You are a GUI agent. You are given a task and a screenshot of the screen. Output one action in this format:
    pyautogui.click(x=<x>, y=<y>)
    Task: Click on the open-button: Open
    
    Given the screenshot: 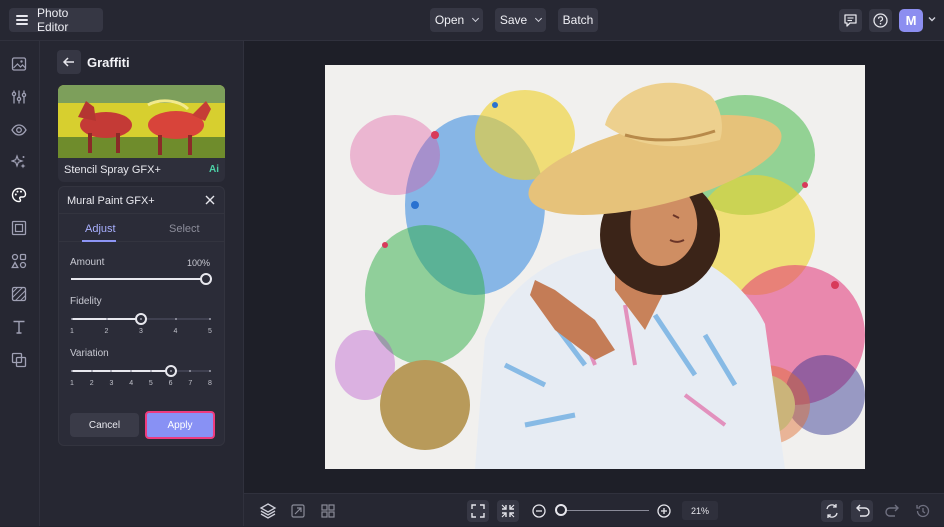 What is the action you would take?
    pyautogui.click(x=456, y=20)
    